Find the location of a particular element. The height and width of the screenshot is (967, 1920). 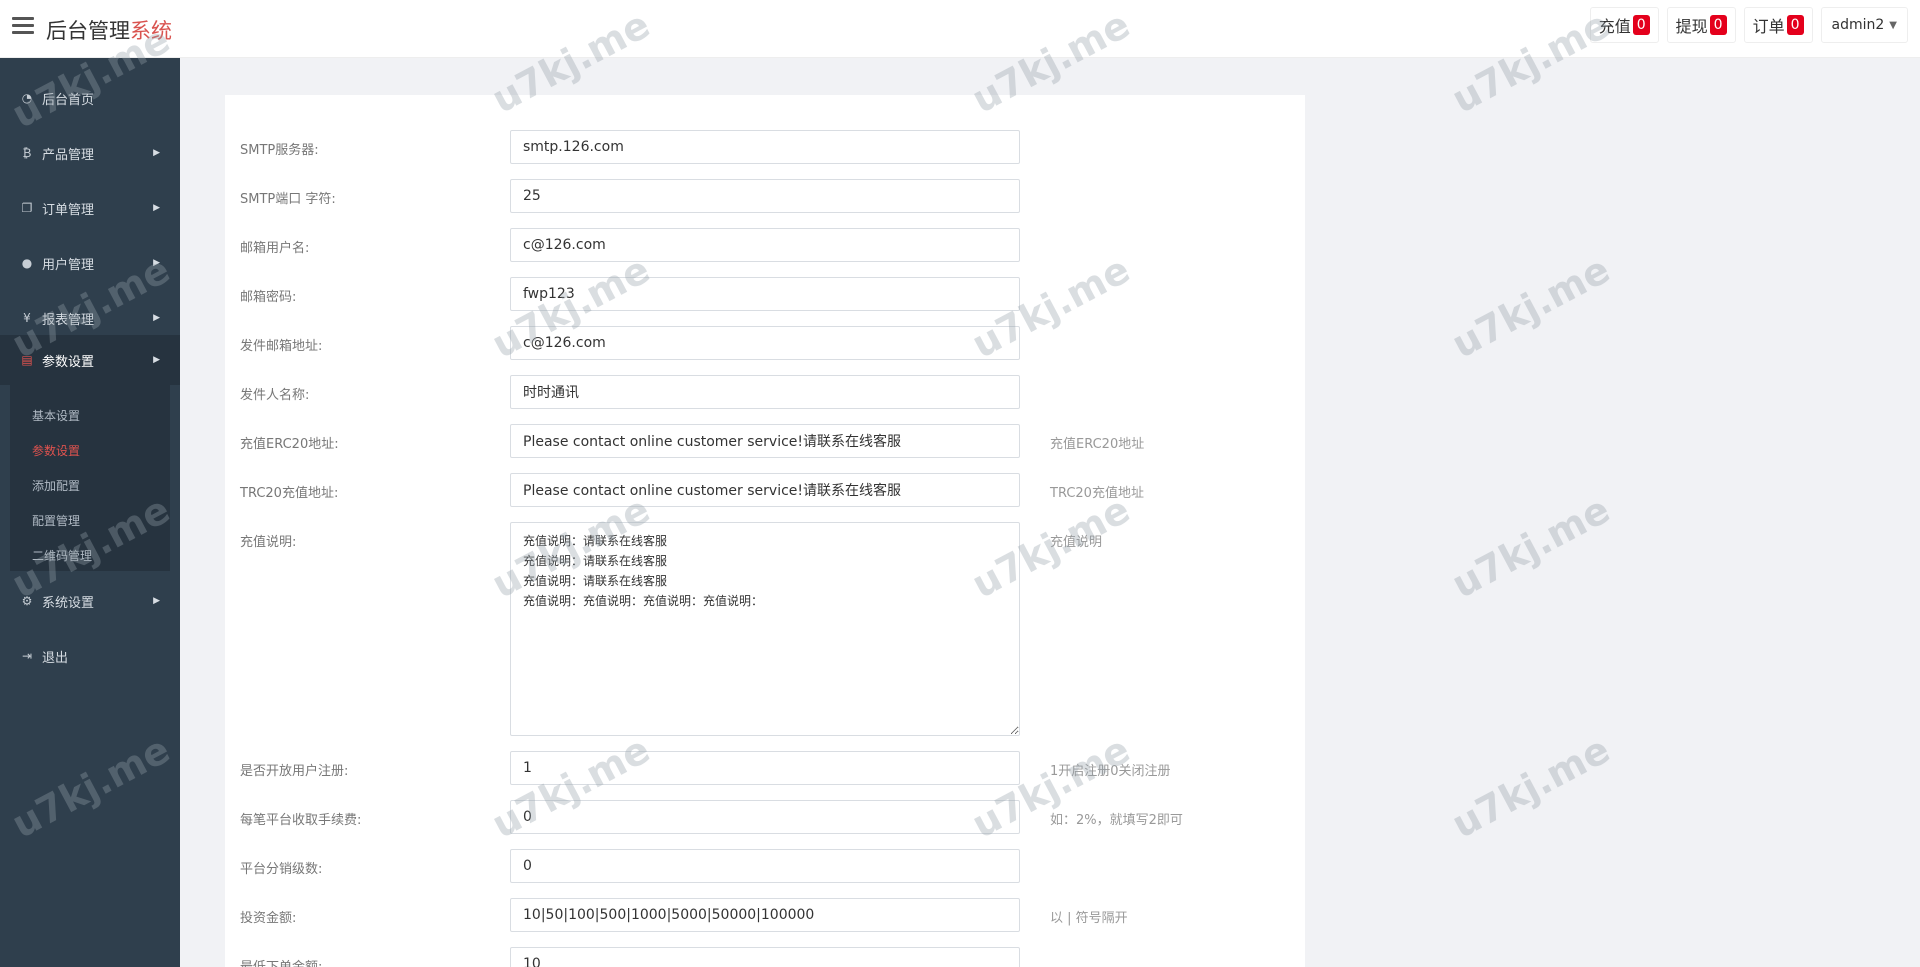

invest-amounts-input is located at coordinates (765, 915).